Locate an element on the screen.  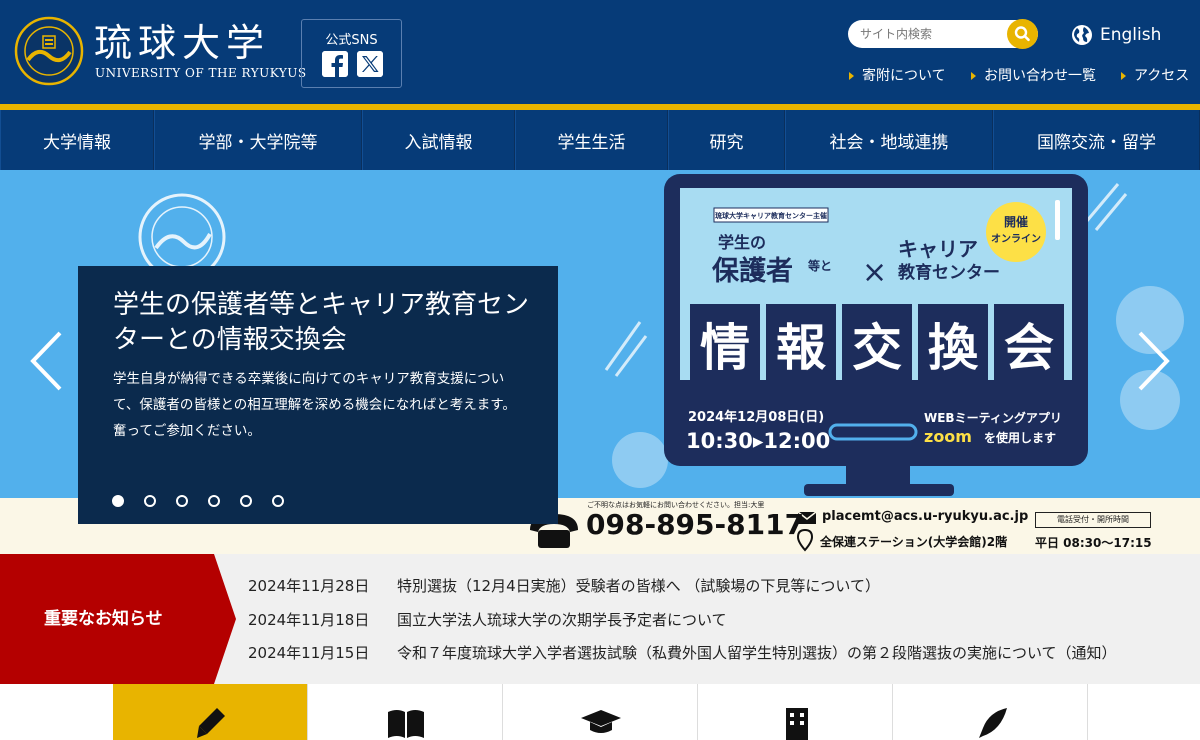
slide-title: 学生の保護者等とキャリア教育センターとの情報交換会 is located at coordinates (323, 323).